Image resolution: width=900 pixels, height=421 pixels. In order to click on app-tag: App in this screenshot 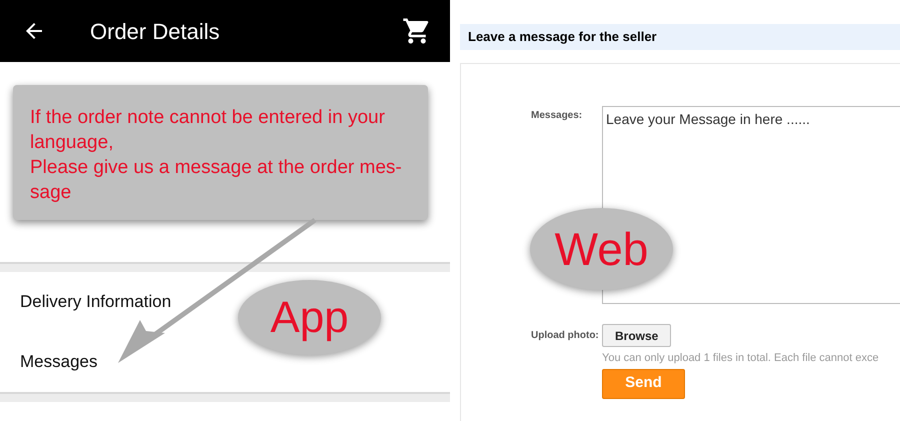, I will do `click(309, 317)`.